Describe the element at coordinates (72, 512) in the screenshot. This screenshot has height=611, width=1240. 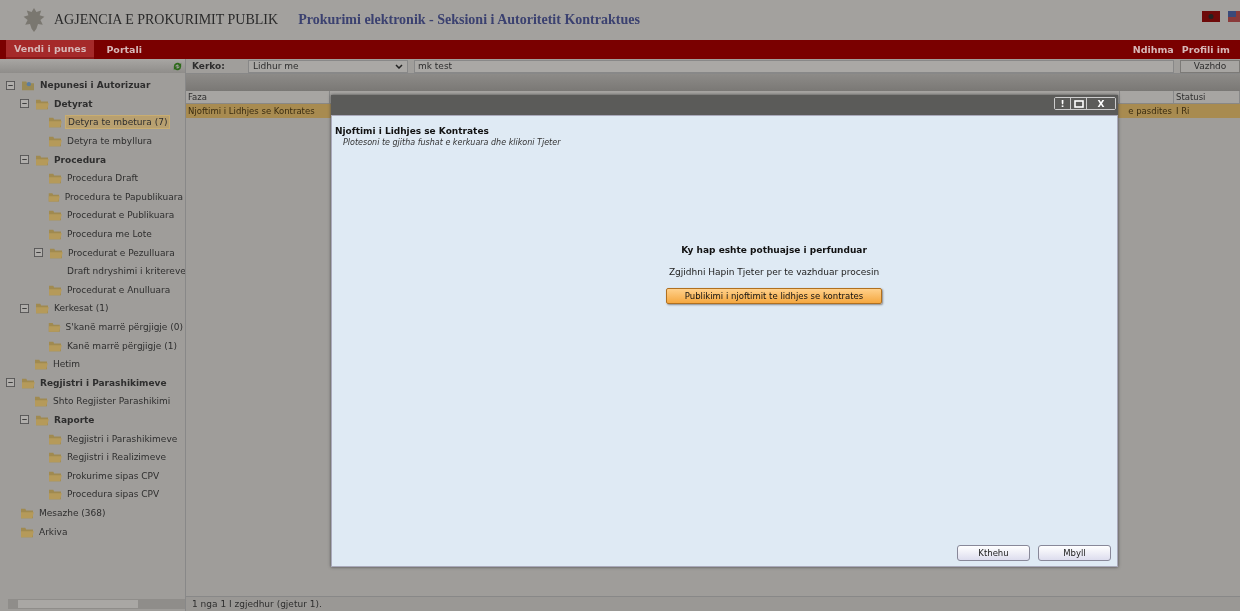
I see `tree-item: Mesazhe (368)` at that location.